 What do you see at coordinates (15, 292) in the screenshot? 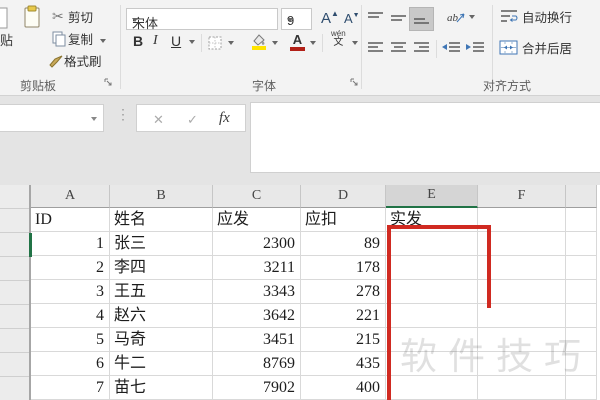
I see `row-header-strip` at bounding box center [15, 292].